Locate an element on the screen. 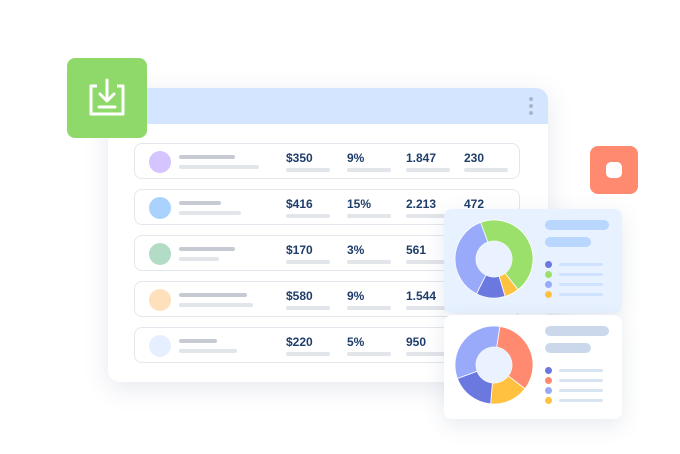  amount-cell: 950 is located at coordinates (416, 342).